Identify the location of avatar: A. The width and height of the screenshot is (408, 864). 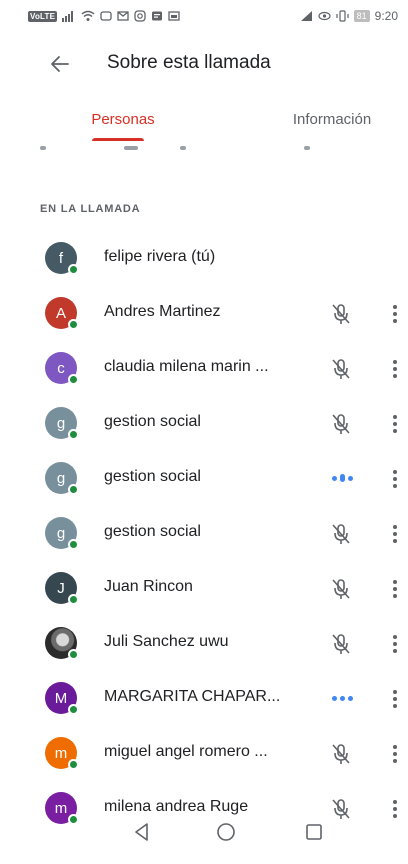
(62, 313).